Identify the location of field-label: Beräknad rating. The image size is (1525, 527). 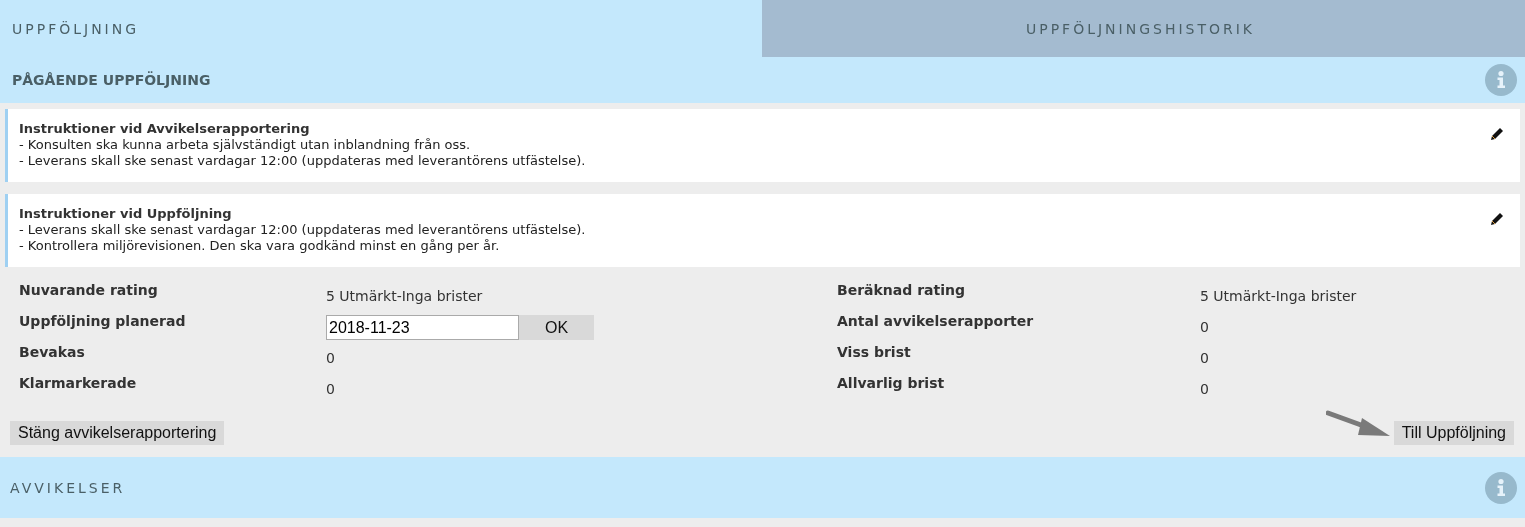
(901, 290).